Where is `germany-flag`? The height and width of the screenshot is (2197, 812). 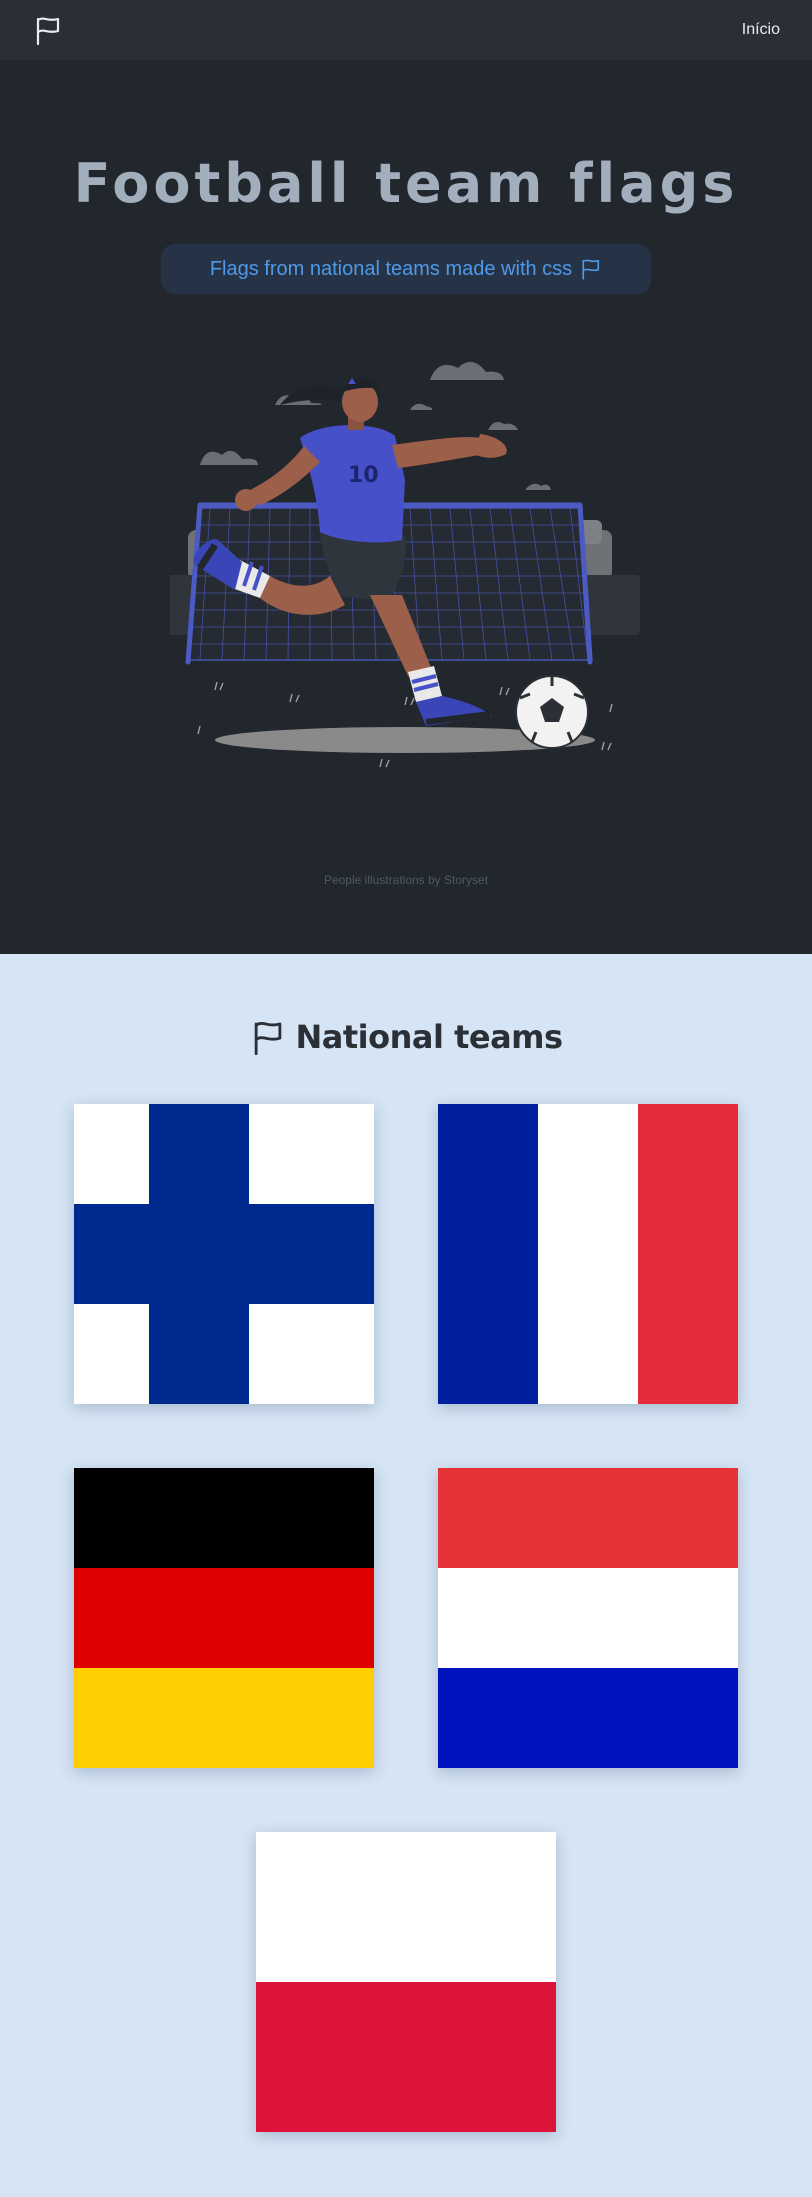
germany-flag is located at coordinates (224, 1618).